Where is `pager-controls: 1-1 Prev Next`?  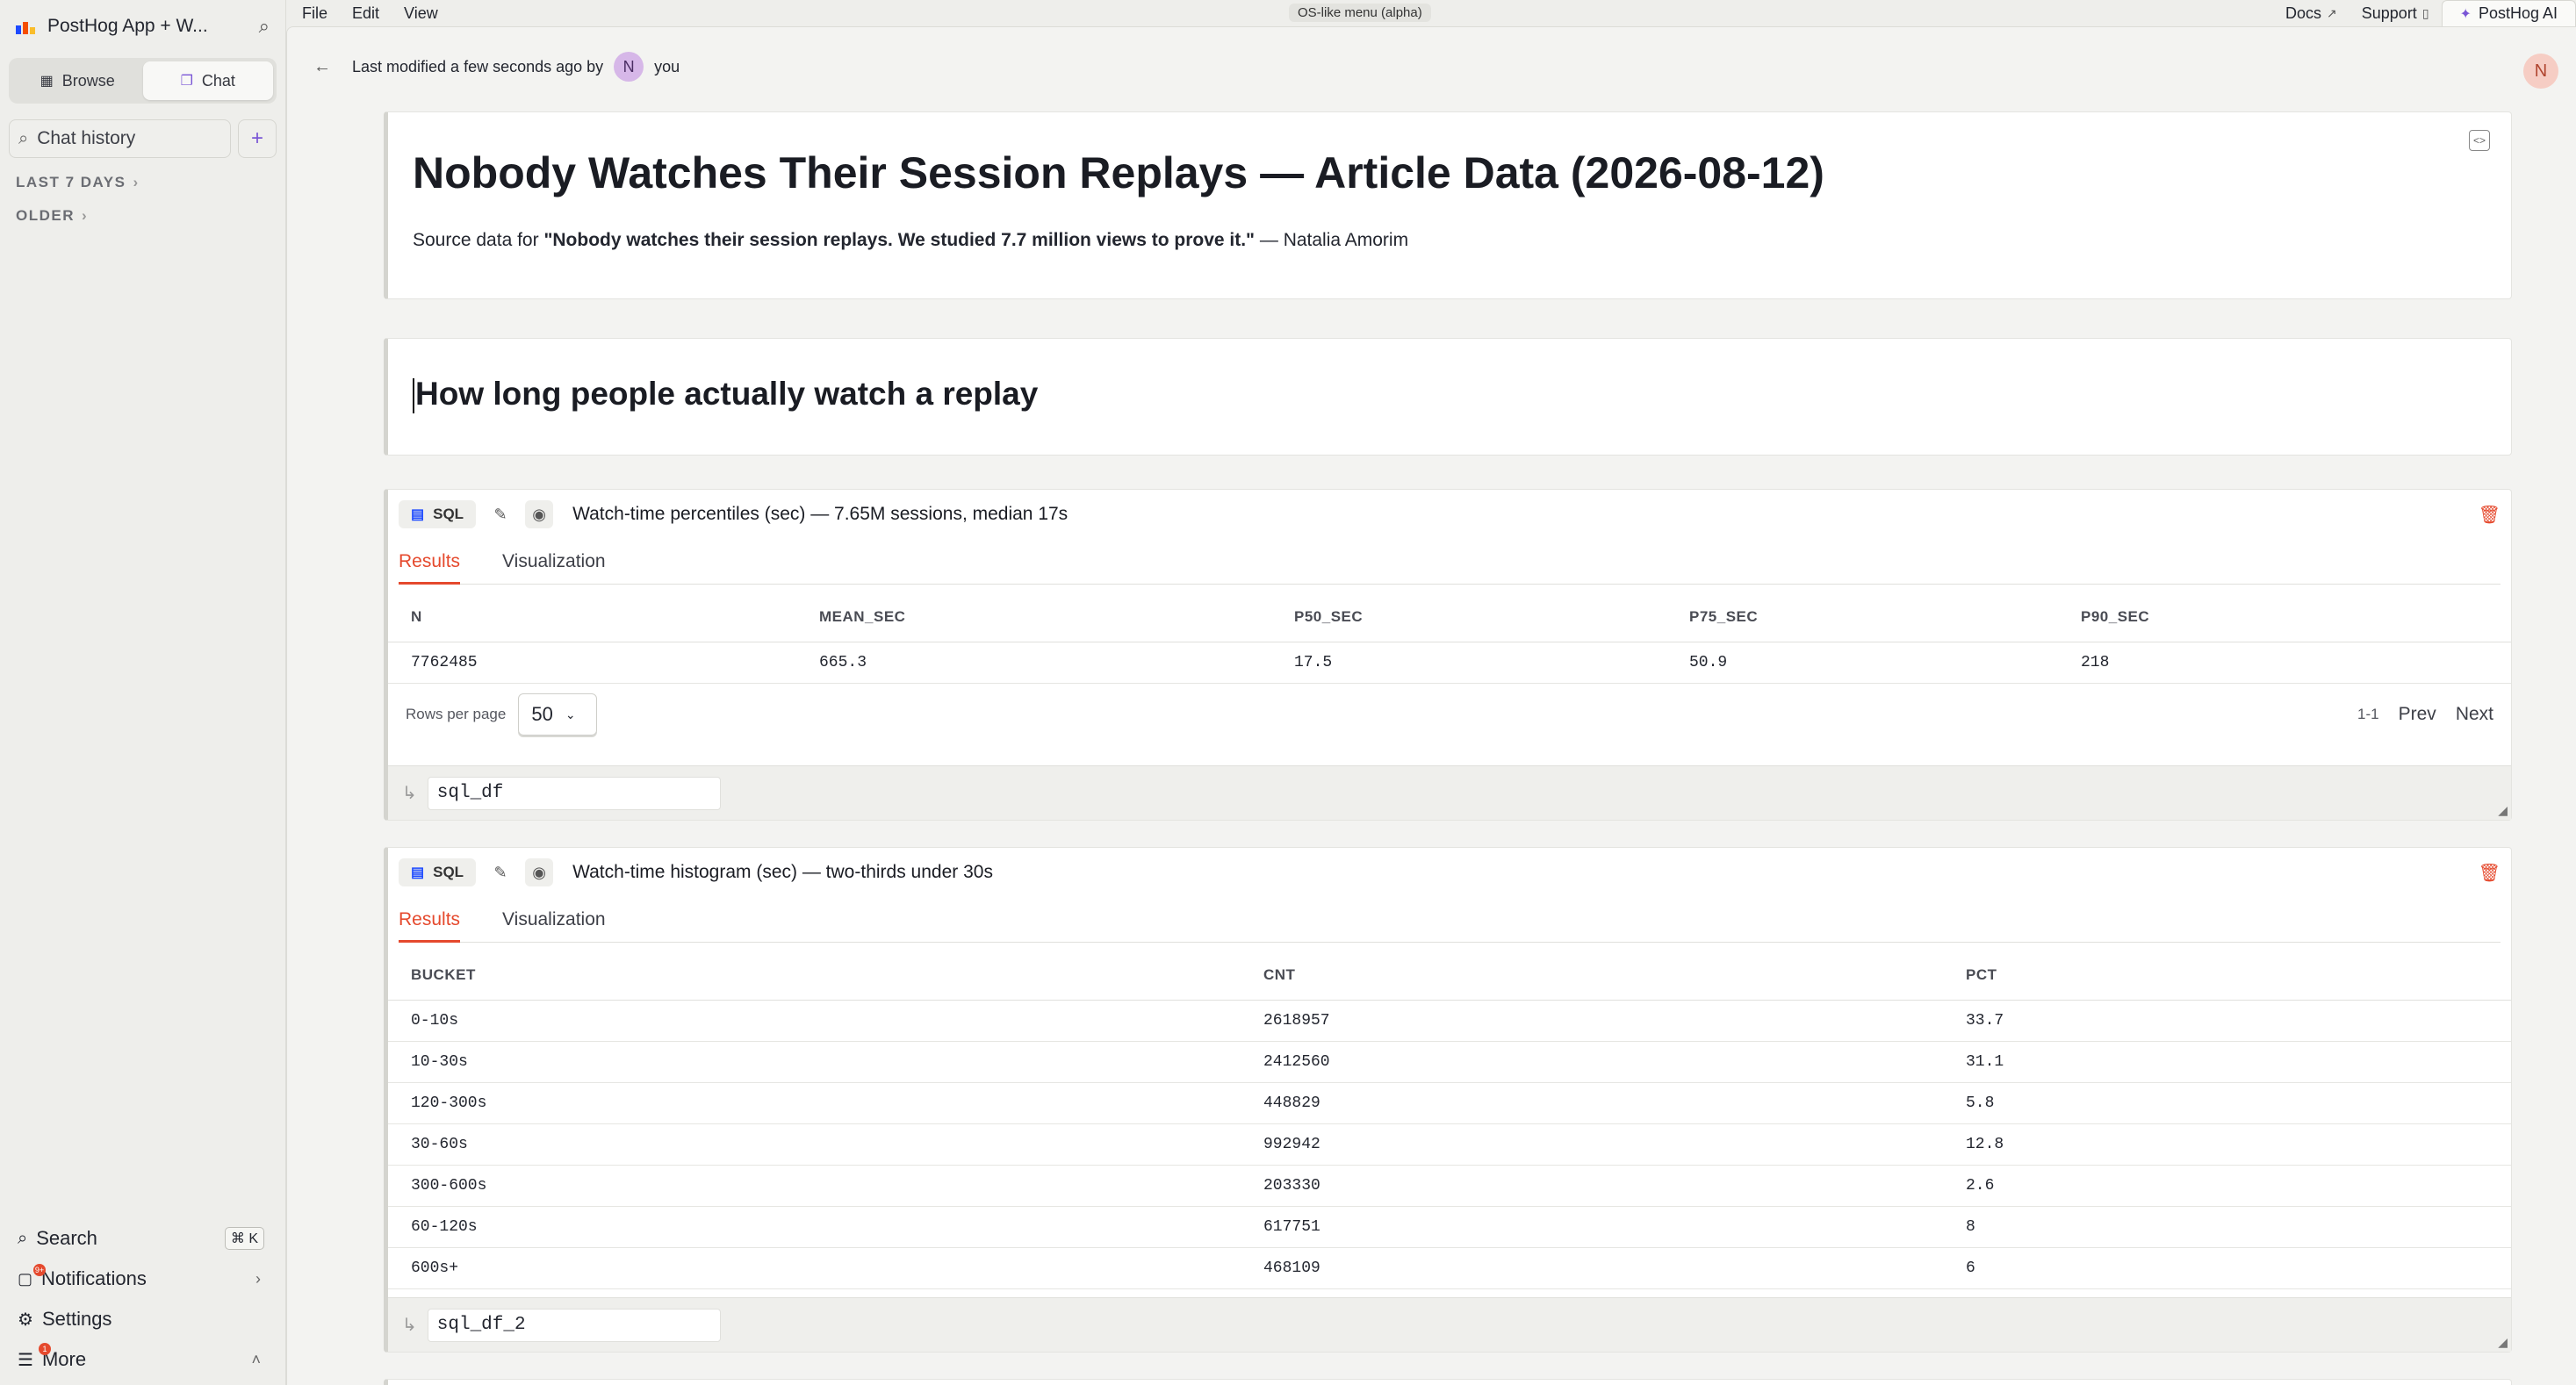
pager-controls: 1-1 Prev Next is located at coordinates (2425, 714).